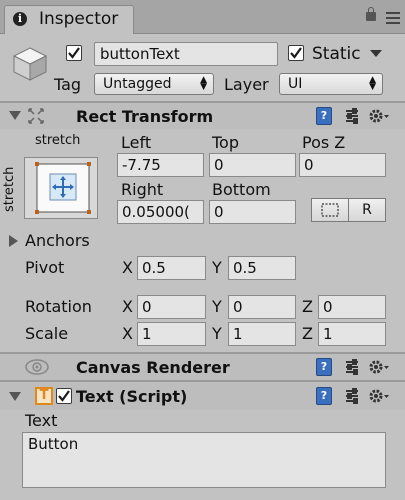 Image resolution: width=405 pixels, height=500 pixels. Describe the element at coordinates (262, 307) in the screenshot. I see `rotation-y-field: 0` at that location.